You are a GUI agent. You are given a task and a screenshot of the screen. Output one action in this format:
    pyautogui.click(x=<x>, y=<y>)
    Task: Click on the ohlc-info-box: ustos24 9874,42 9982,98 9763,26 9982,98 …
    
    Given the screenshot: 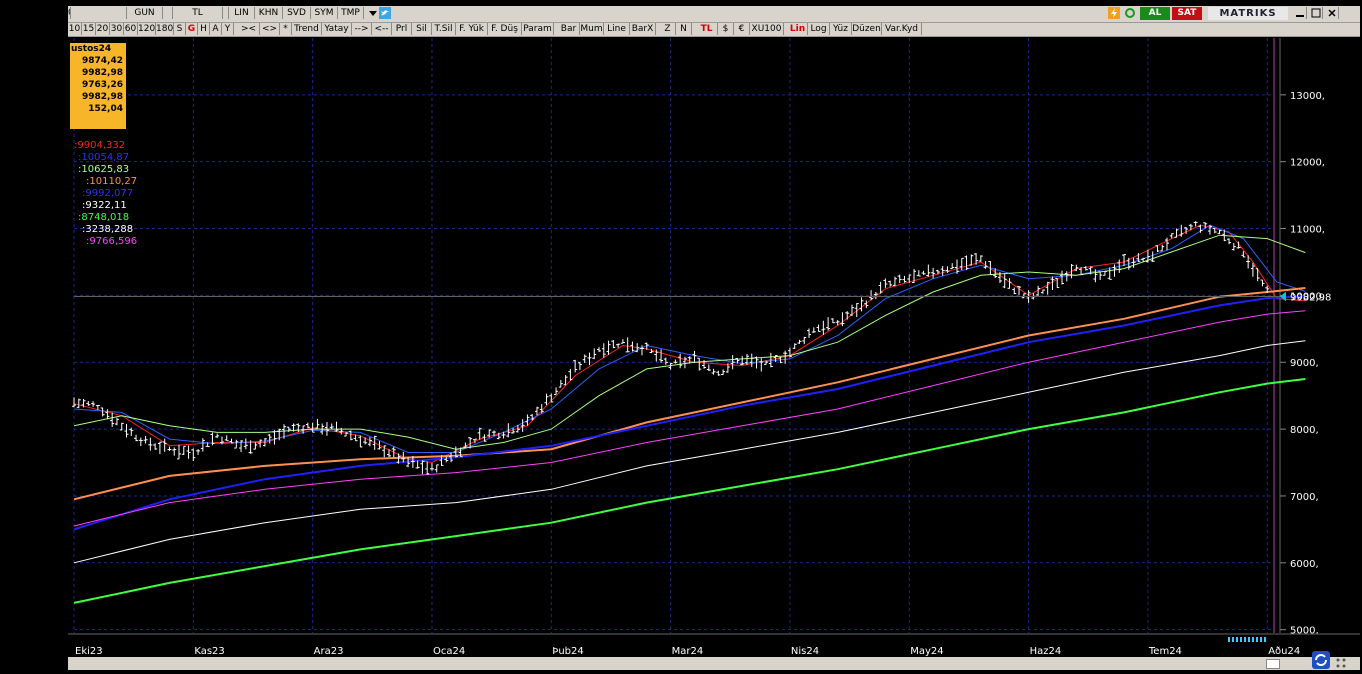 What is the action you would take?
    pyautogui.click(x=98, y=86)
    